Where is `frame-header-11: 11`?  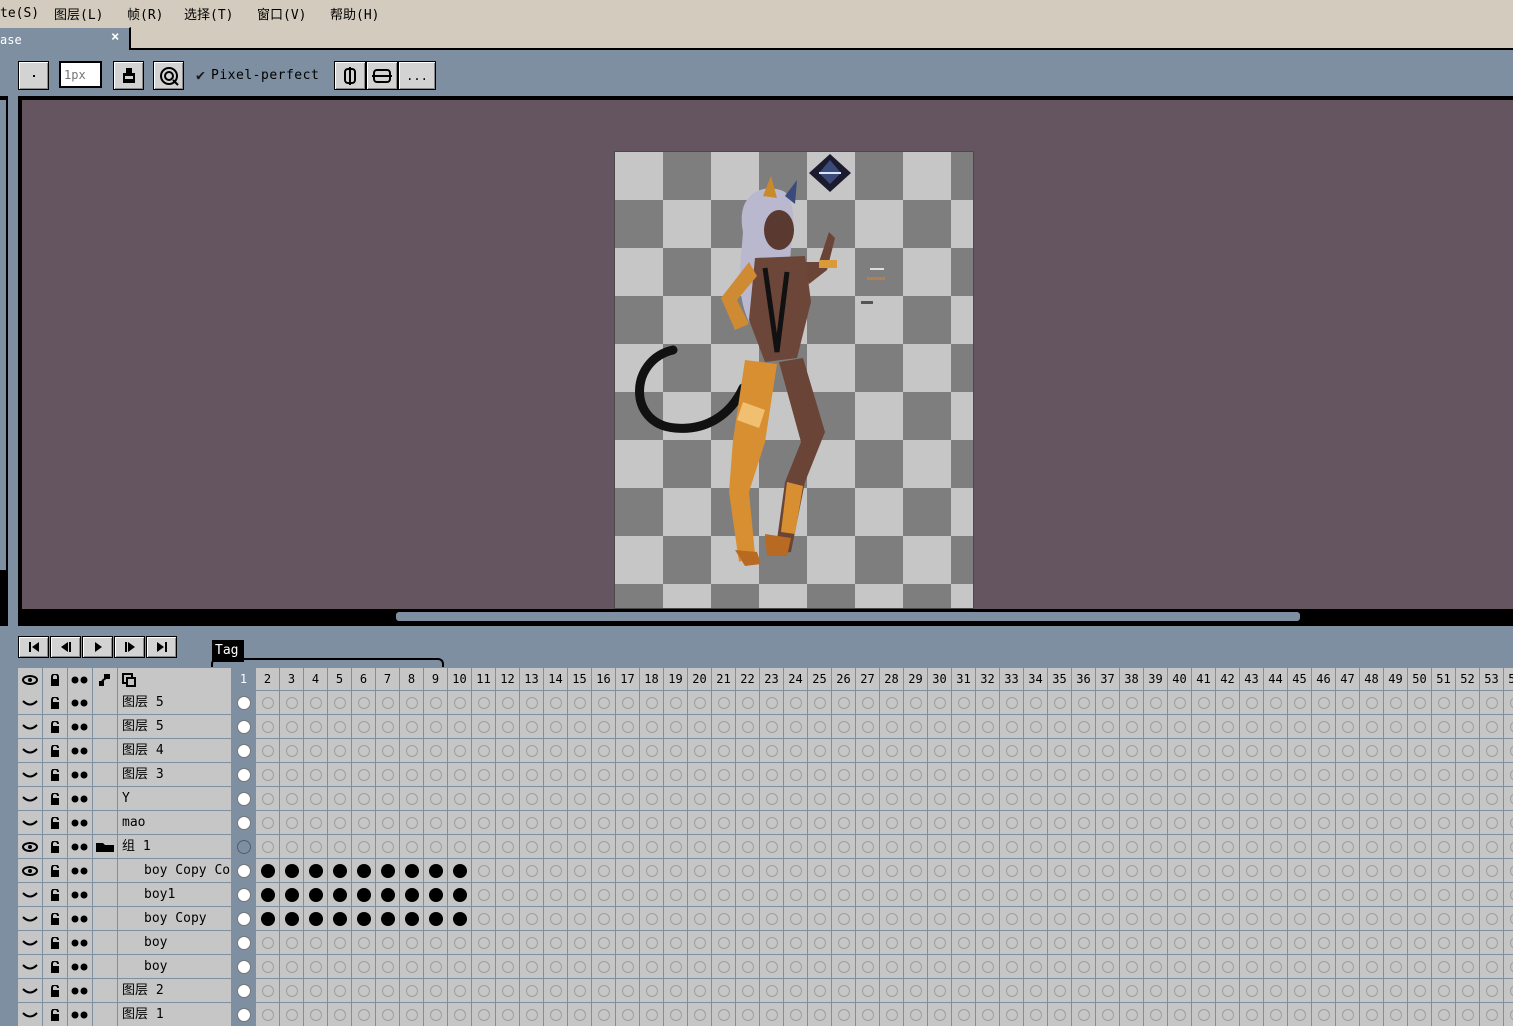
frame-header-11: 11 is located at coordinates (484, 679).